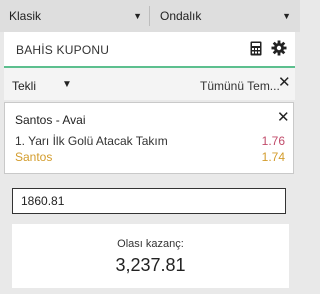  Describe the element at coordinates (149, 201) in the screenshot. I see `stake-input` at that location.